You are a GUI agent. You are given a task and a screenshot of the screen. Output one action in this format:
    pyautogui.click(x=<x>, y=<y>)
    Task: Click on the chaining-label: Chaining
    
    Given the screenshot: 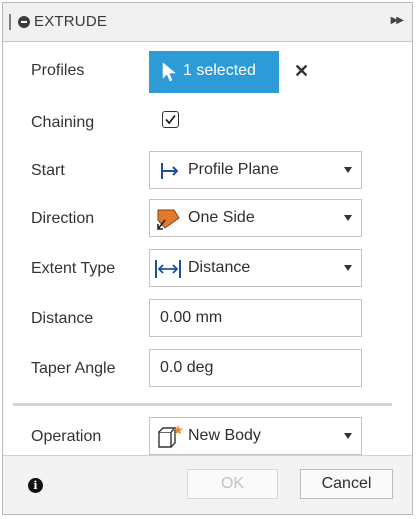 What is the action you would take?
    pyautogui.click(x=63, y=122)
    